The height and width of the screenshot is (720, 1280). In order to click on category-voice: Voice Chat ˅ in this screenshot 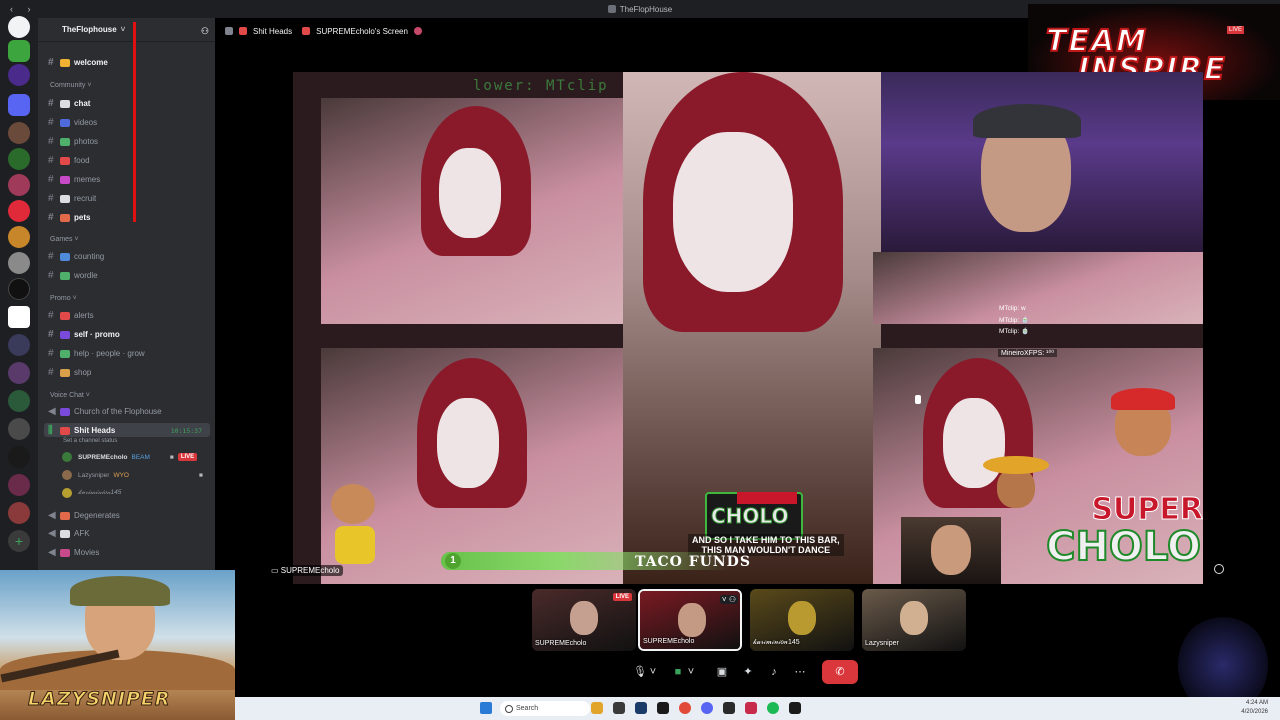, I will do `click(70, 395)`.